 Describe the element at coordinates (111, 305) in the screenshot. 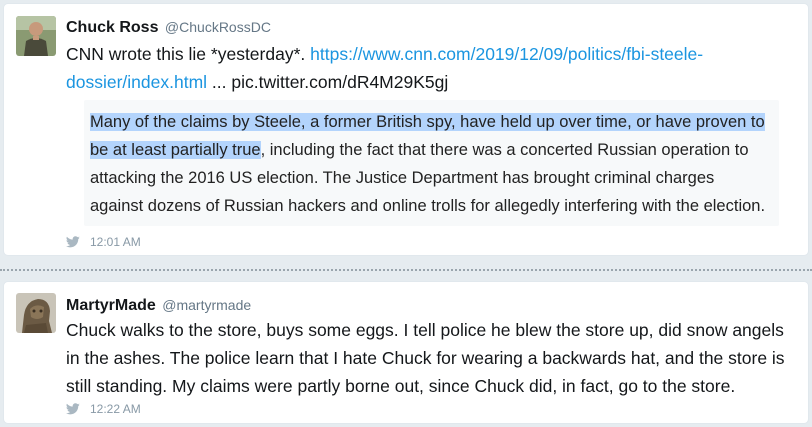

I see `author-name: MartyrMade` at that location.